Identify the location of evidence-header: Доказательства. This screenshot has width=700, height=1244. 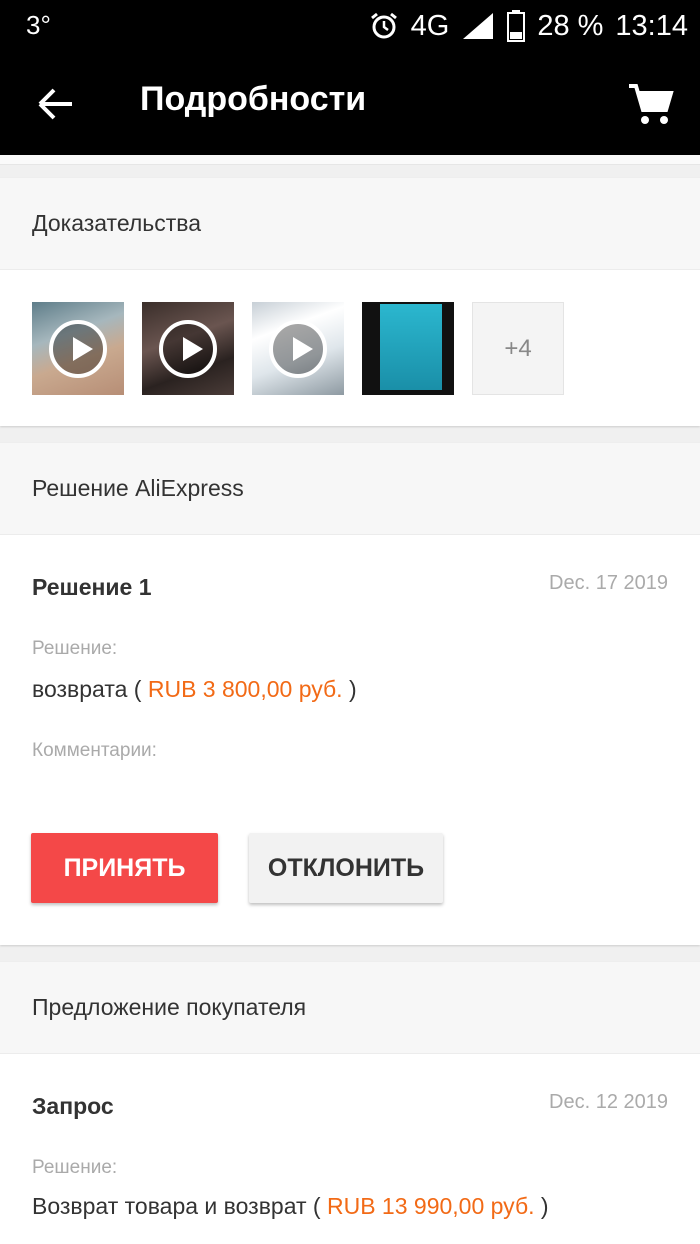
(350, 224).